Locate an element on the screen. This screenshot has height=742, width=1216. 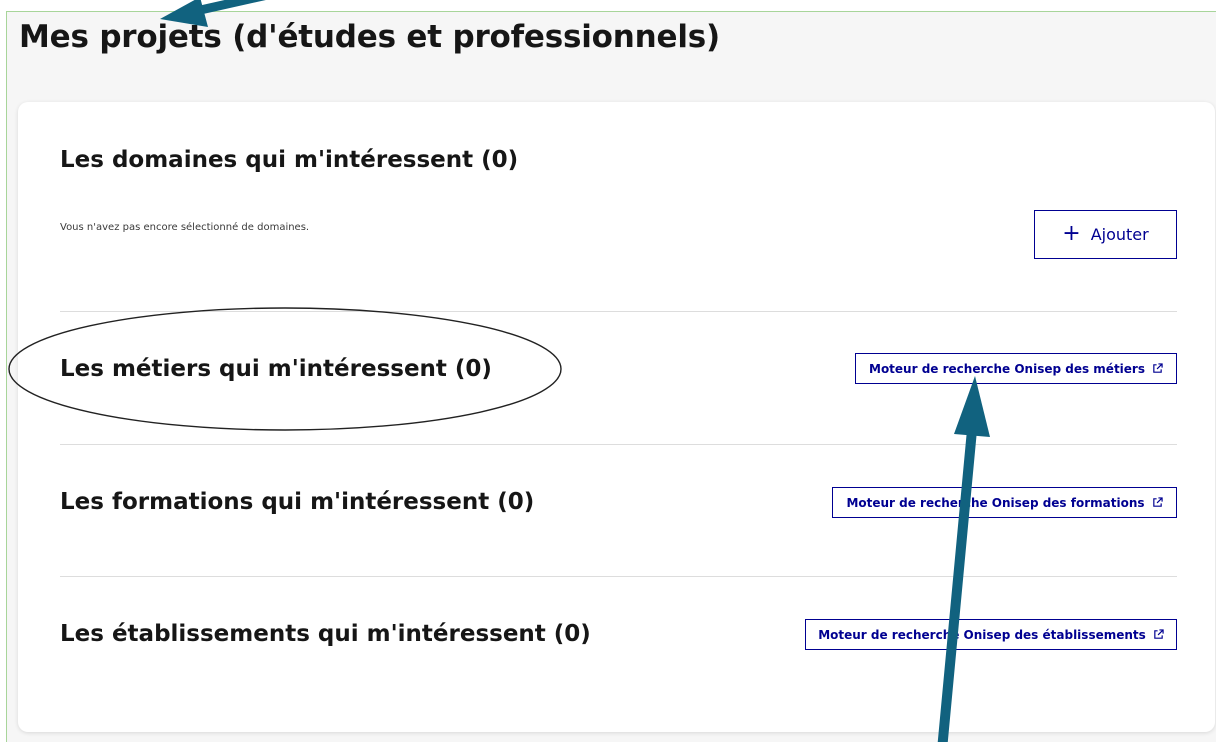
domaines-title: Les domaines qui m'intéressent (0) is located at coordinates (289, 160).